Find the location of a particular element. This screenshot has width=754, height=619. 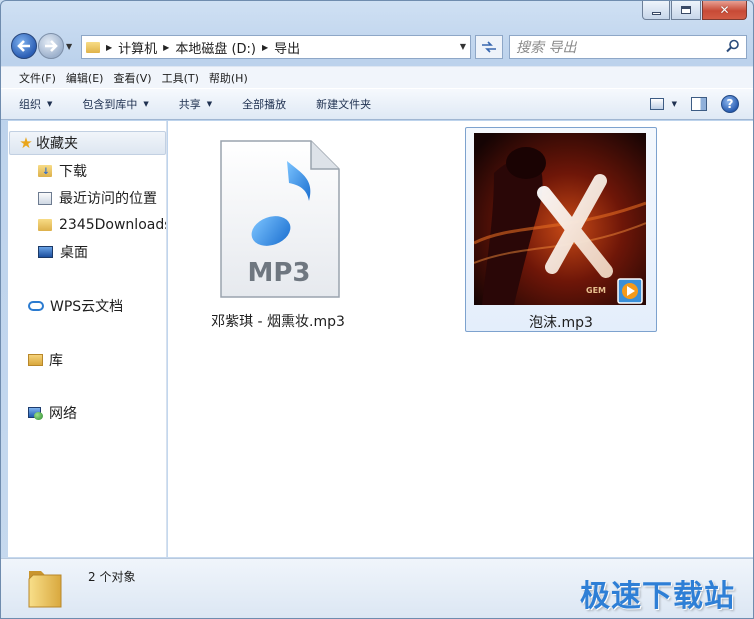

close-icon: ✕ is located at coordinates (724, 10).